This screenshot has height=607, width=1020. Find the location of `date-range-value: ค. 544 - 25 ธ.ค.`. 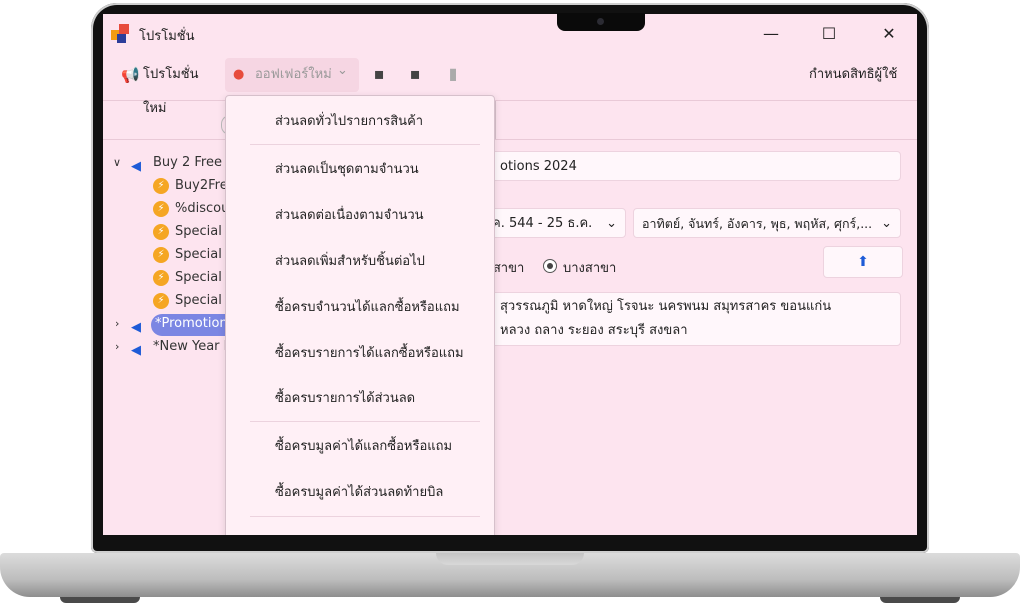

date-range-value: ค. 544 - 25 ธ.ค. is located at coordinates (542, 223).